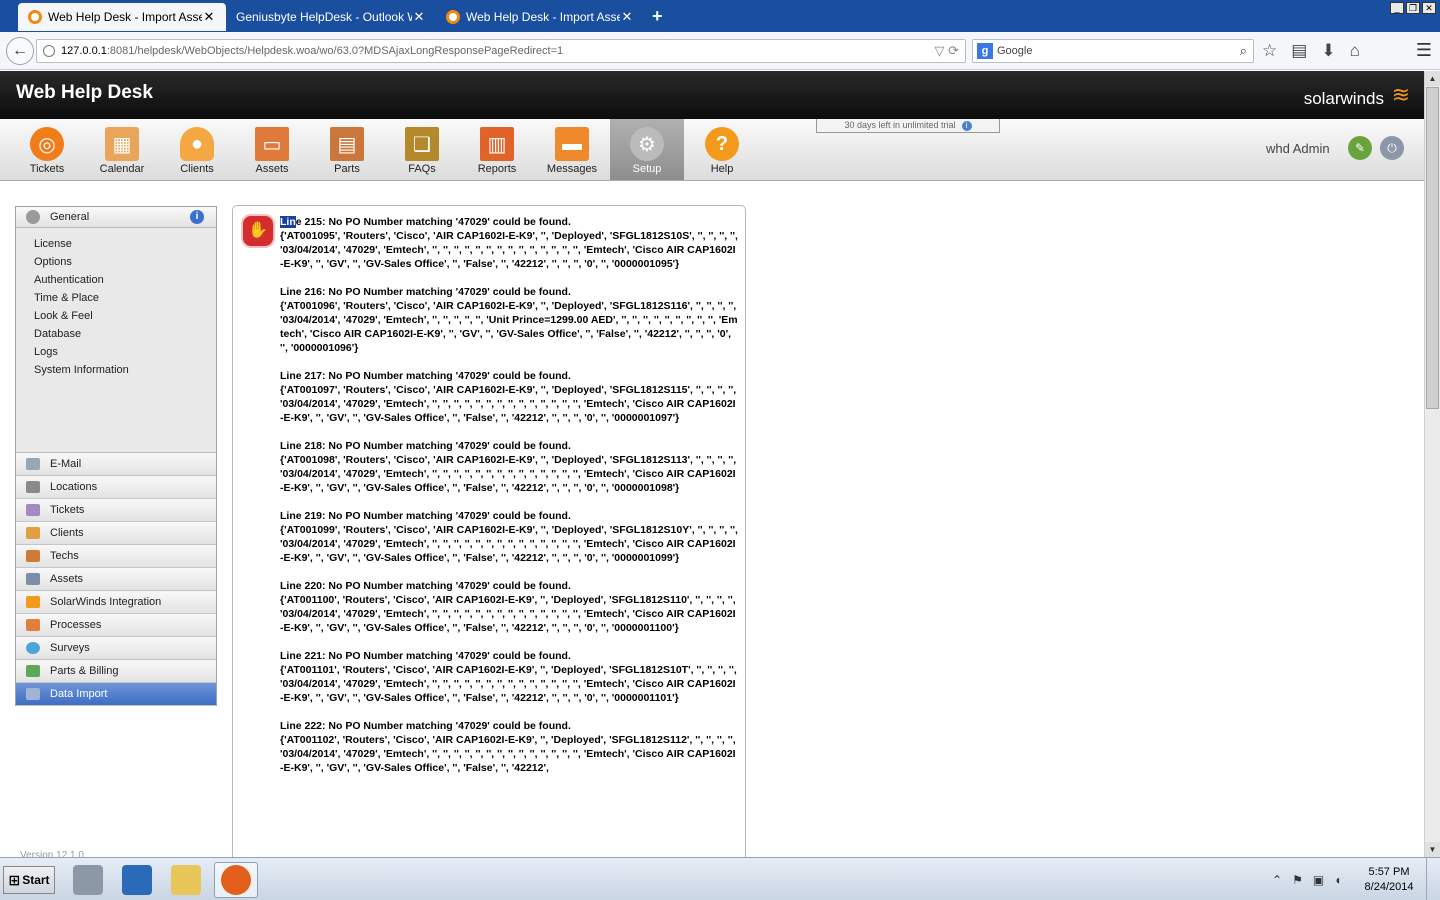 This screenshot has height=900, width=1440. Describe the element at coordinates (946, 51) in the screenshot. I see `reload-icon: ▽ ⟳` at that location.